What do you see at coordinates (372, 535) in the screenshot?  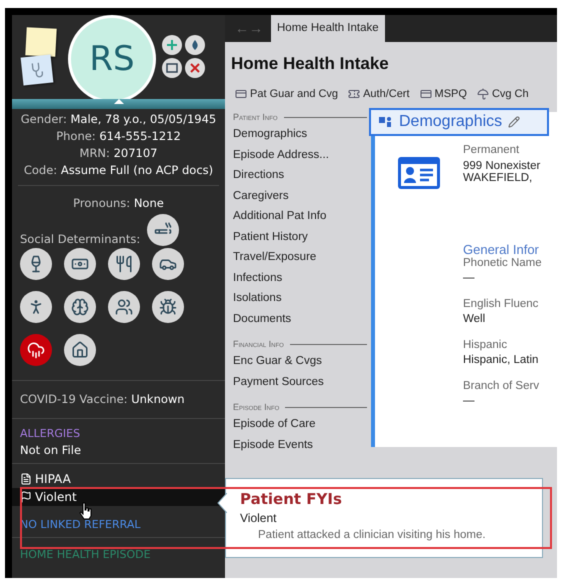 I see `tooltip-description: Patient attacked a clinician visiting his home.` at bounding box center [372, 535].